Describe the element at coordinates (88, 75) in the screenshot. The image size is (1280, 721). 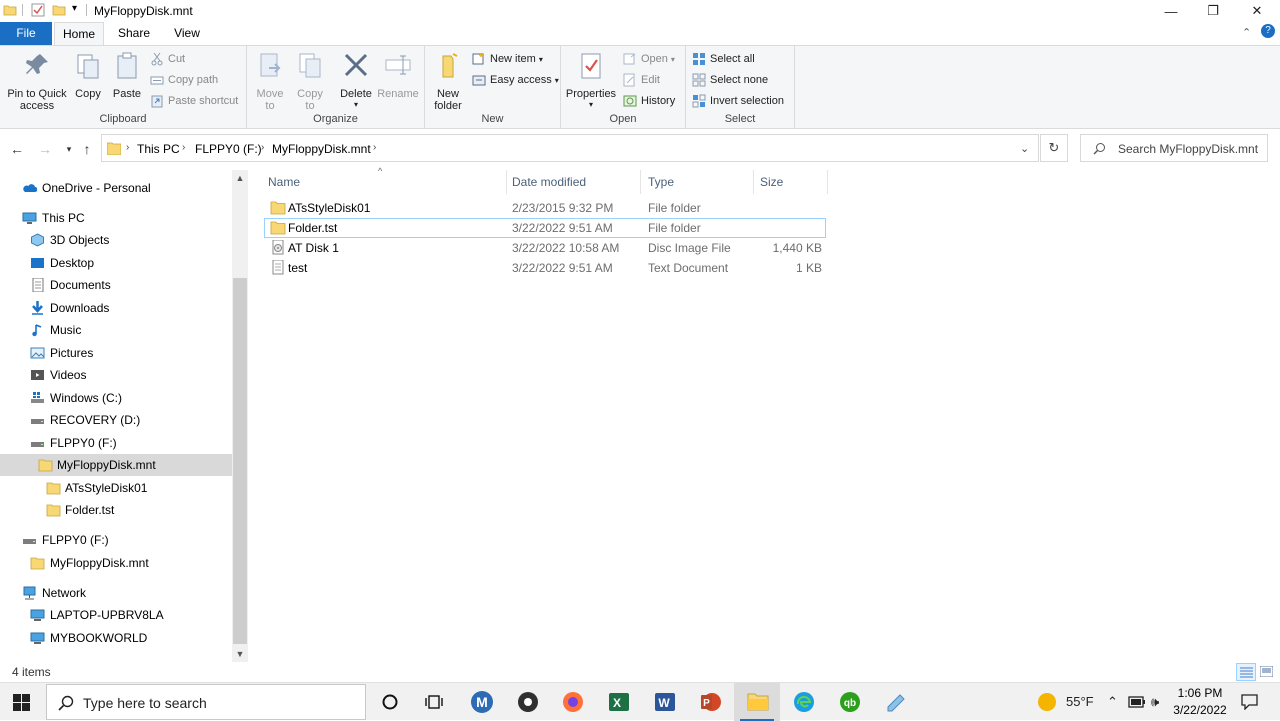
I see `copy-button: Copy` at that location.